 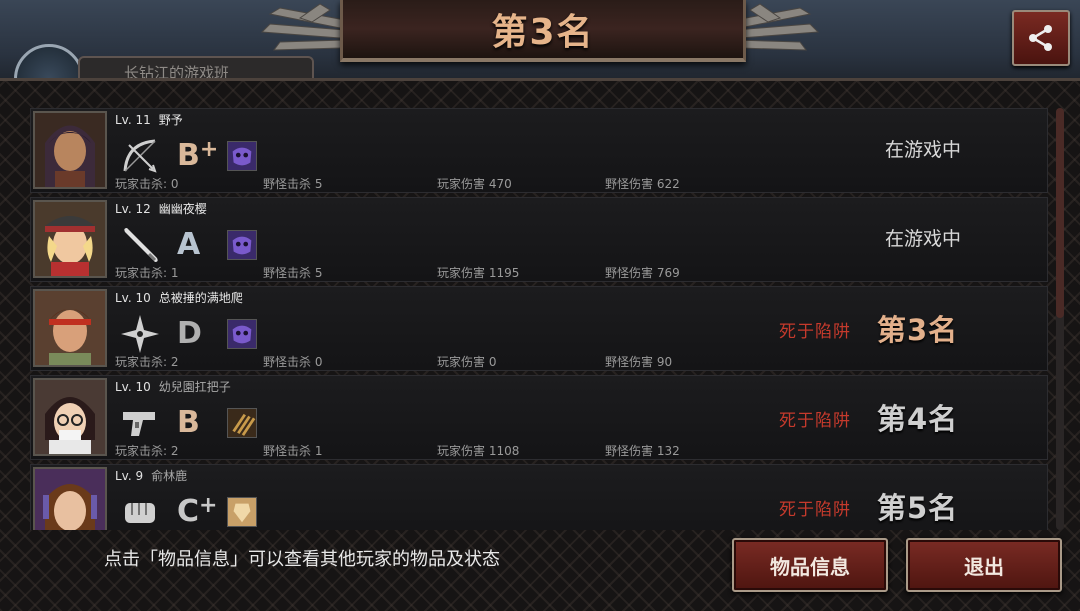 I want to click on player-level-name: Lv. 12 幽幽夜樱, so click(x=161, y=208).